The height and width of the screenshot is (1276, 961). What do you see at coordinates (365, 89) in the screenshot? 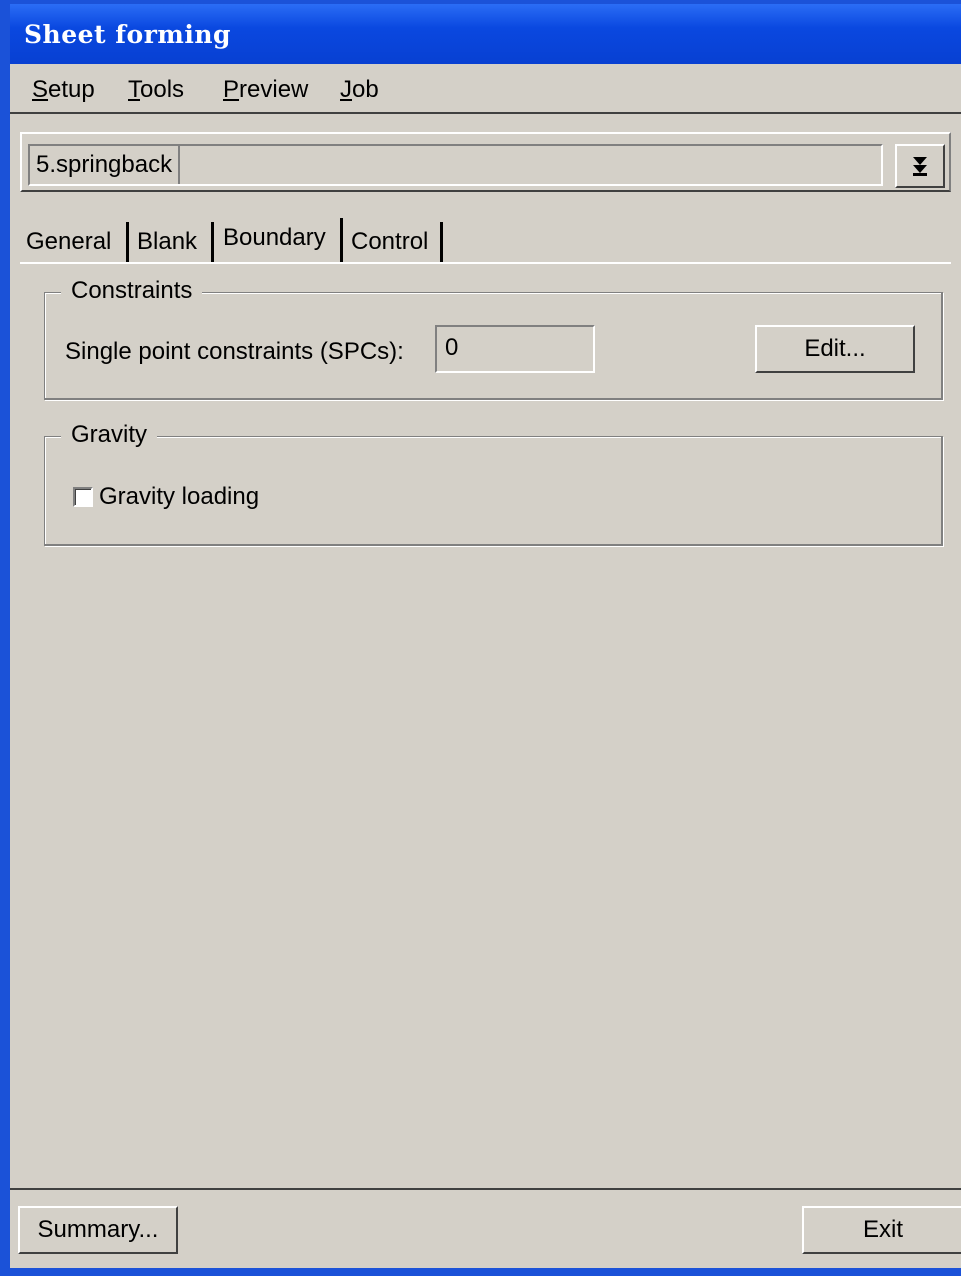
I see `menu-job-label: ob` at bounding box center [365, 89].